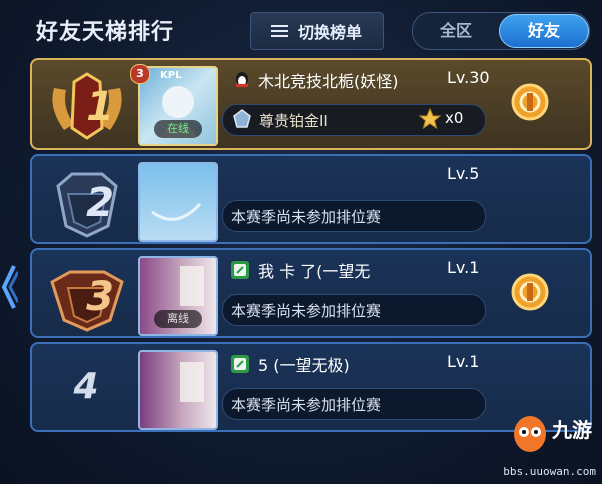  Describe the element at coordinates (242, 79) in the screenshot. I see `qq-penguin-icon` at that location.